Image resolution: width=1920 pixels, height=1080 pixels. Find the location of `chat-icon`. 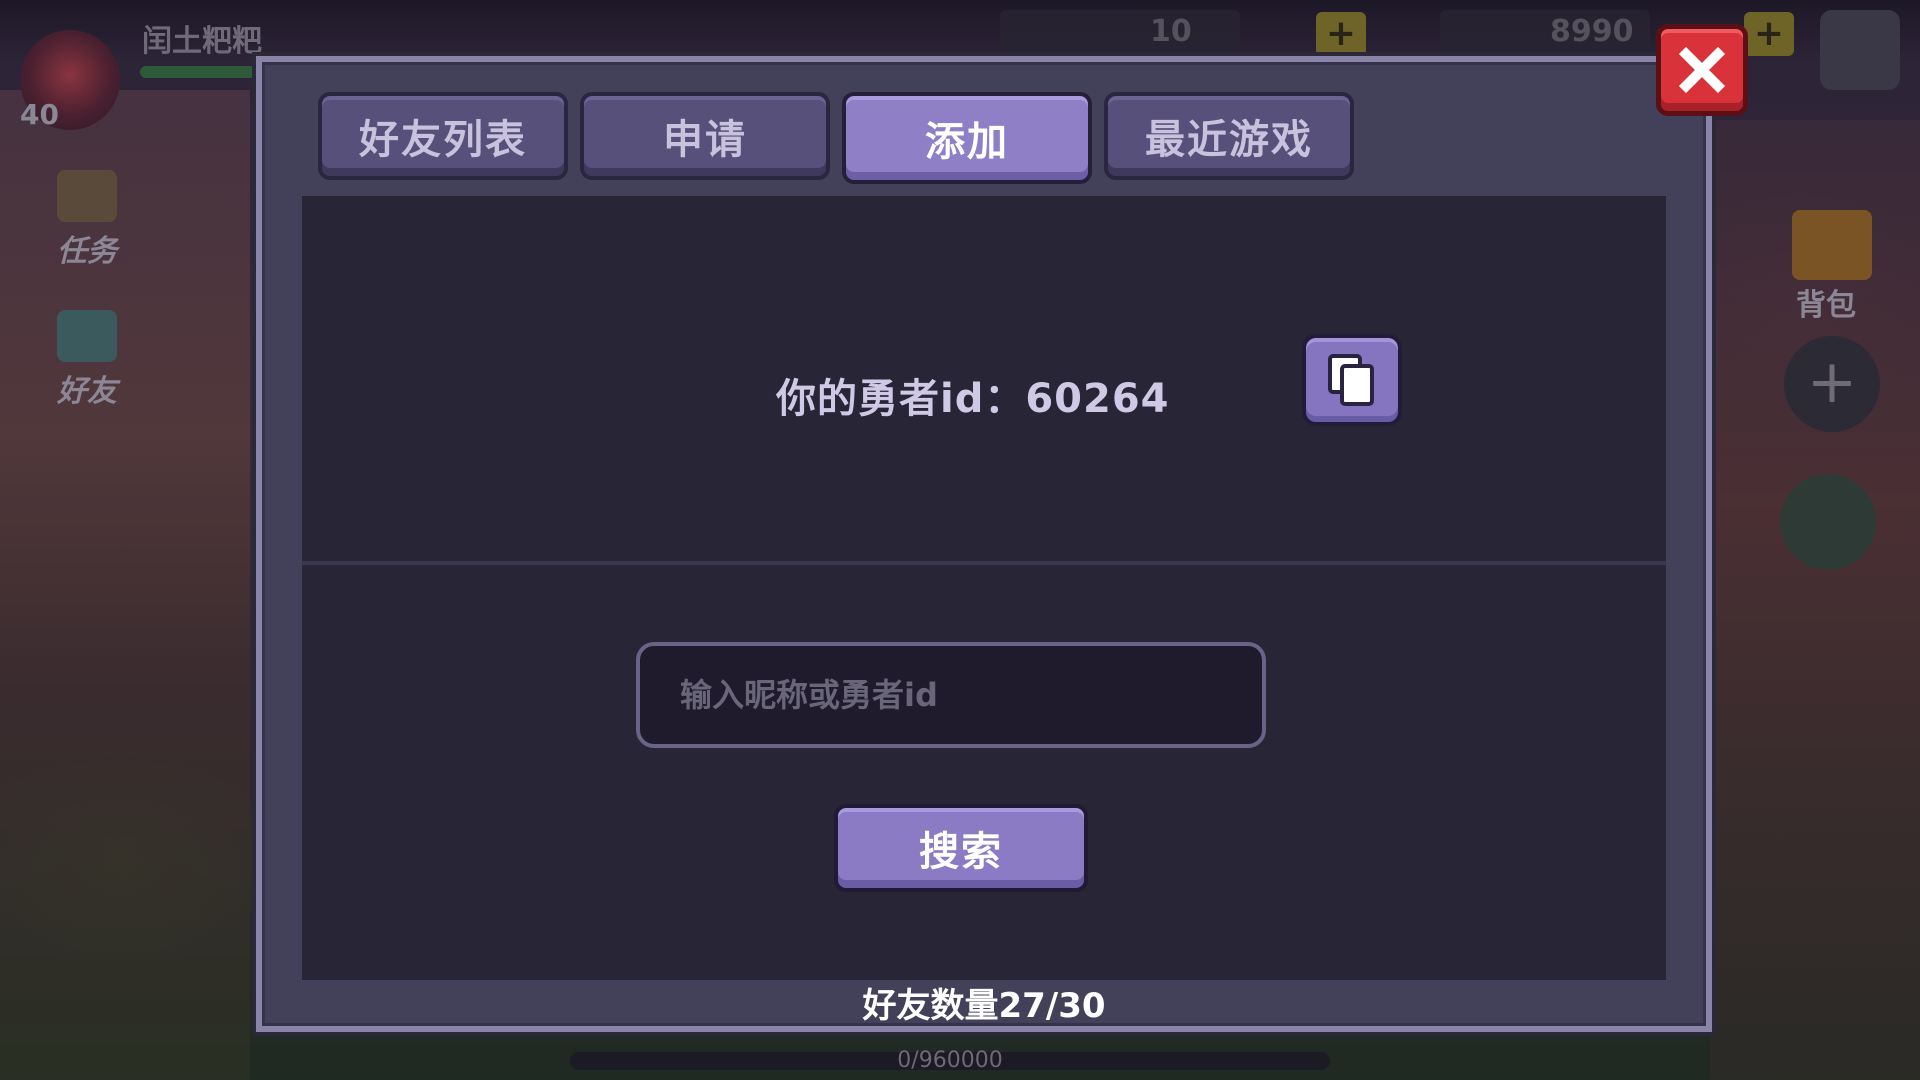

chat-icon is located at coordinates (1828, 522).